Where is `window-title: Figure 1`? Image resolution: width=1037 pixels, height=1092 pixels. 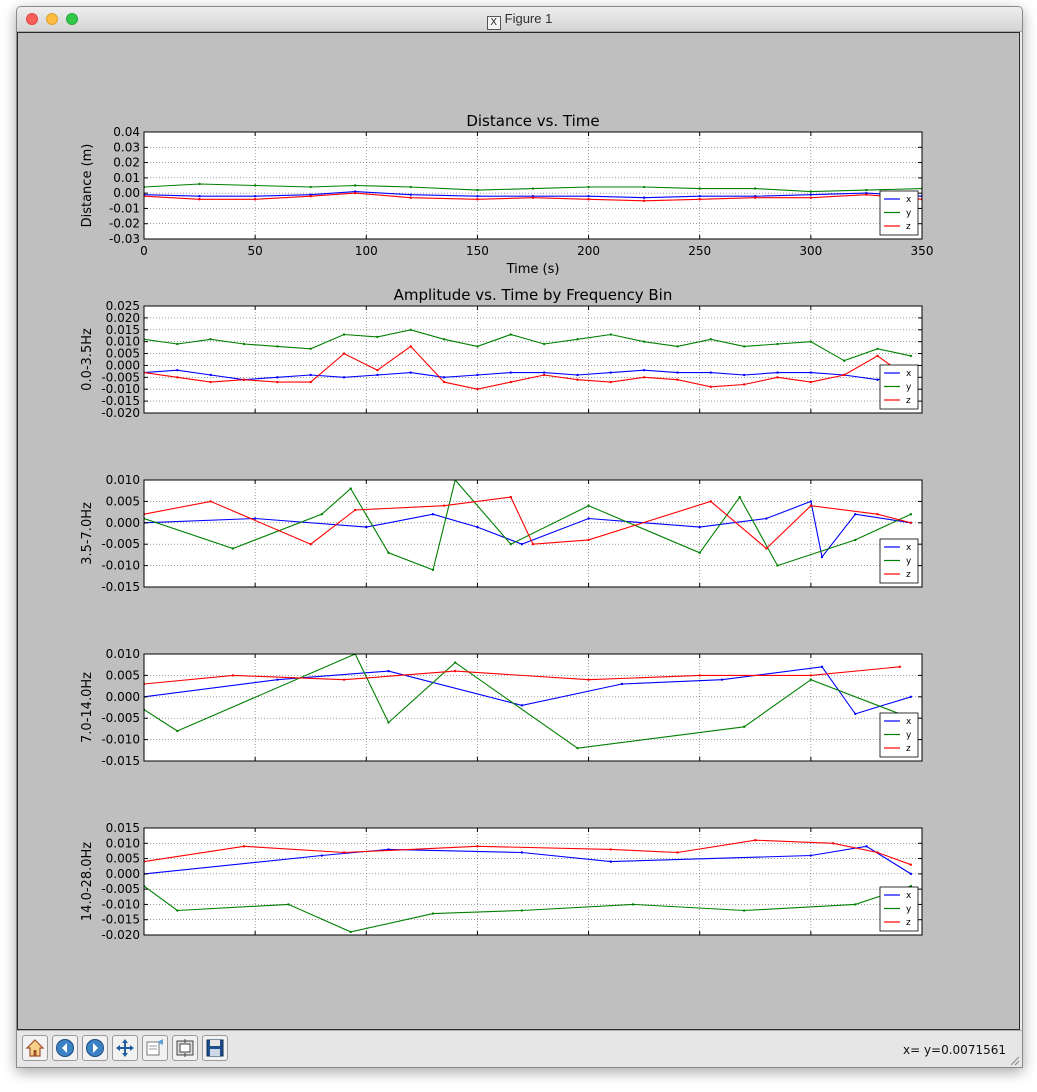 window-title: Figure 1 is located at coordinates (528, 18).